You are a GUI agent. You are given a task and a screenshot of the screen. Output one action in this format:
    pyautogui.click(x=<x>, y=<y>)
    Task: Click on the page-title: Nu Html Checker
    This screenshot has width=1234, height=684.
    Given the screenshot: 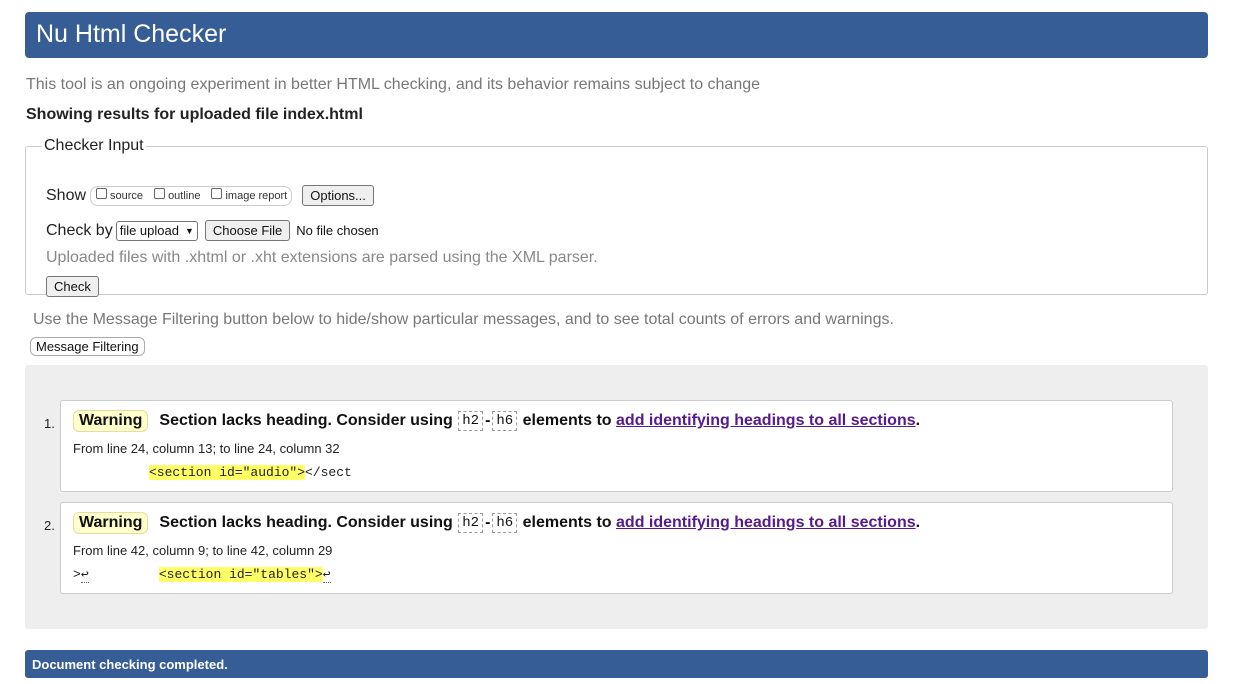 What is the action you would take?
    pyautogui.click(x=131, y=34)
    